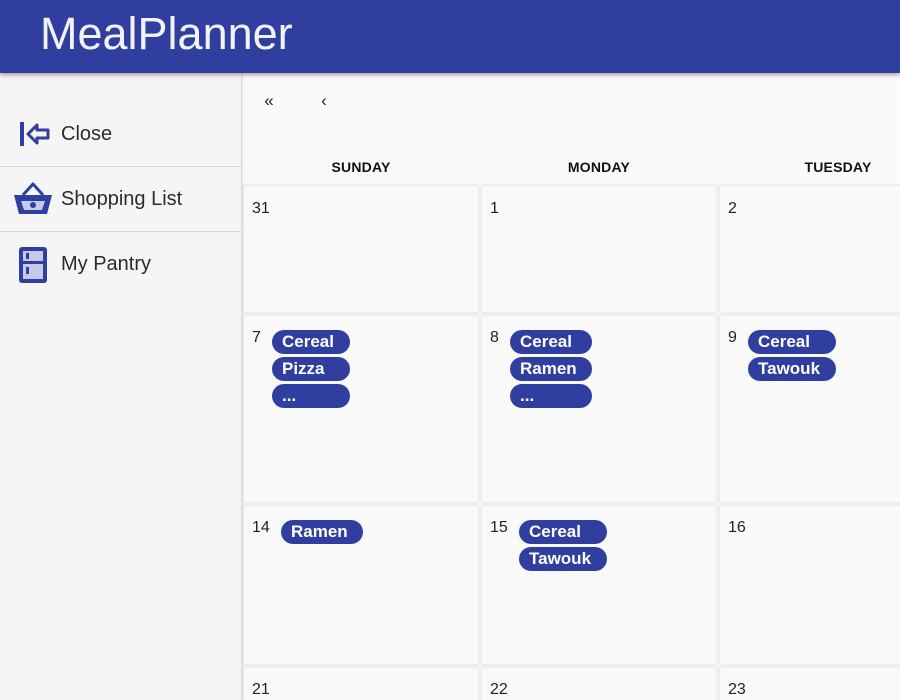 Image resolution: width=900 pixels, height=700 pixels. I want to click on date-number: 16, so click(737, 527).